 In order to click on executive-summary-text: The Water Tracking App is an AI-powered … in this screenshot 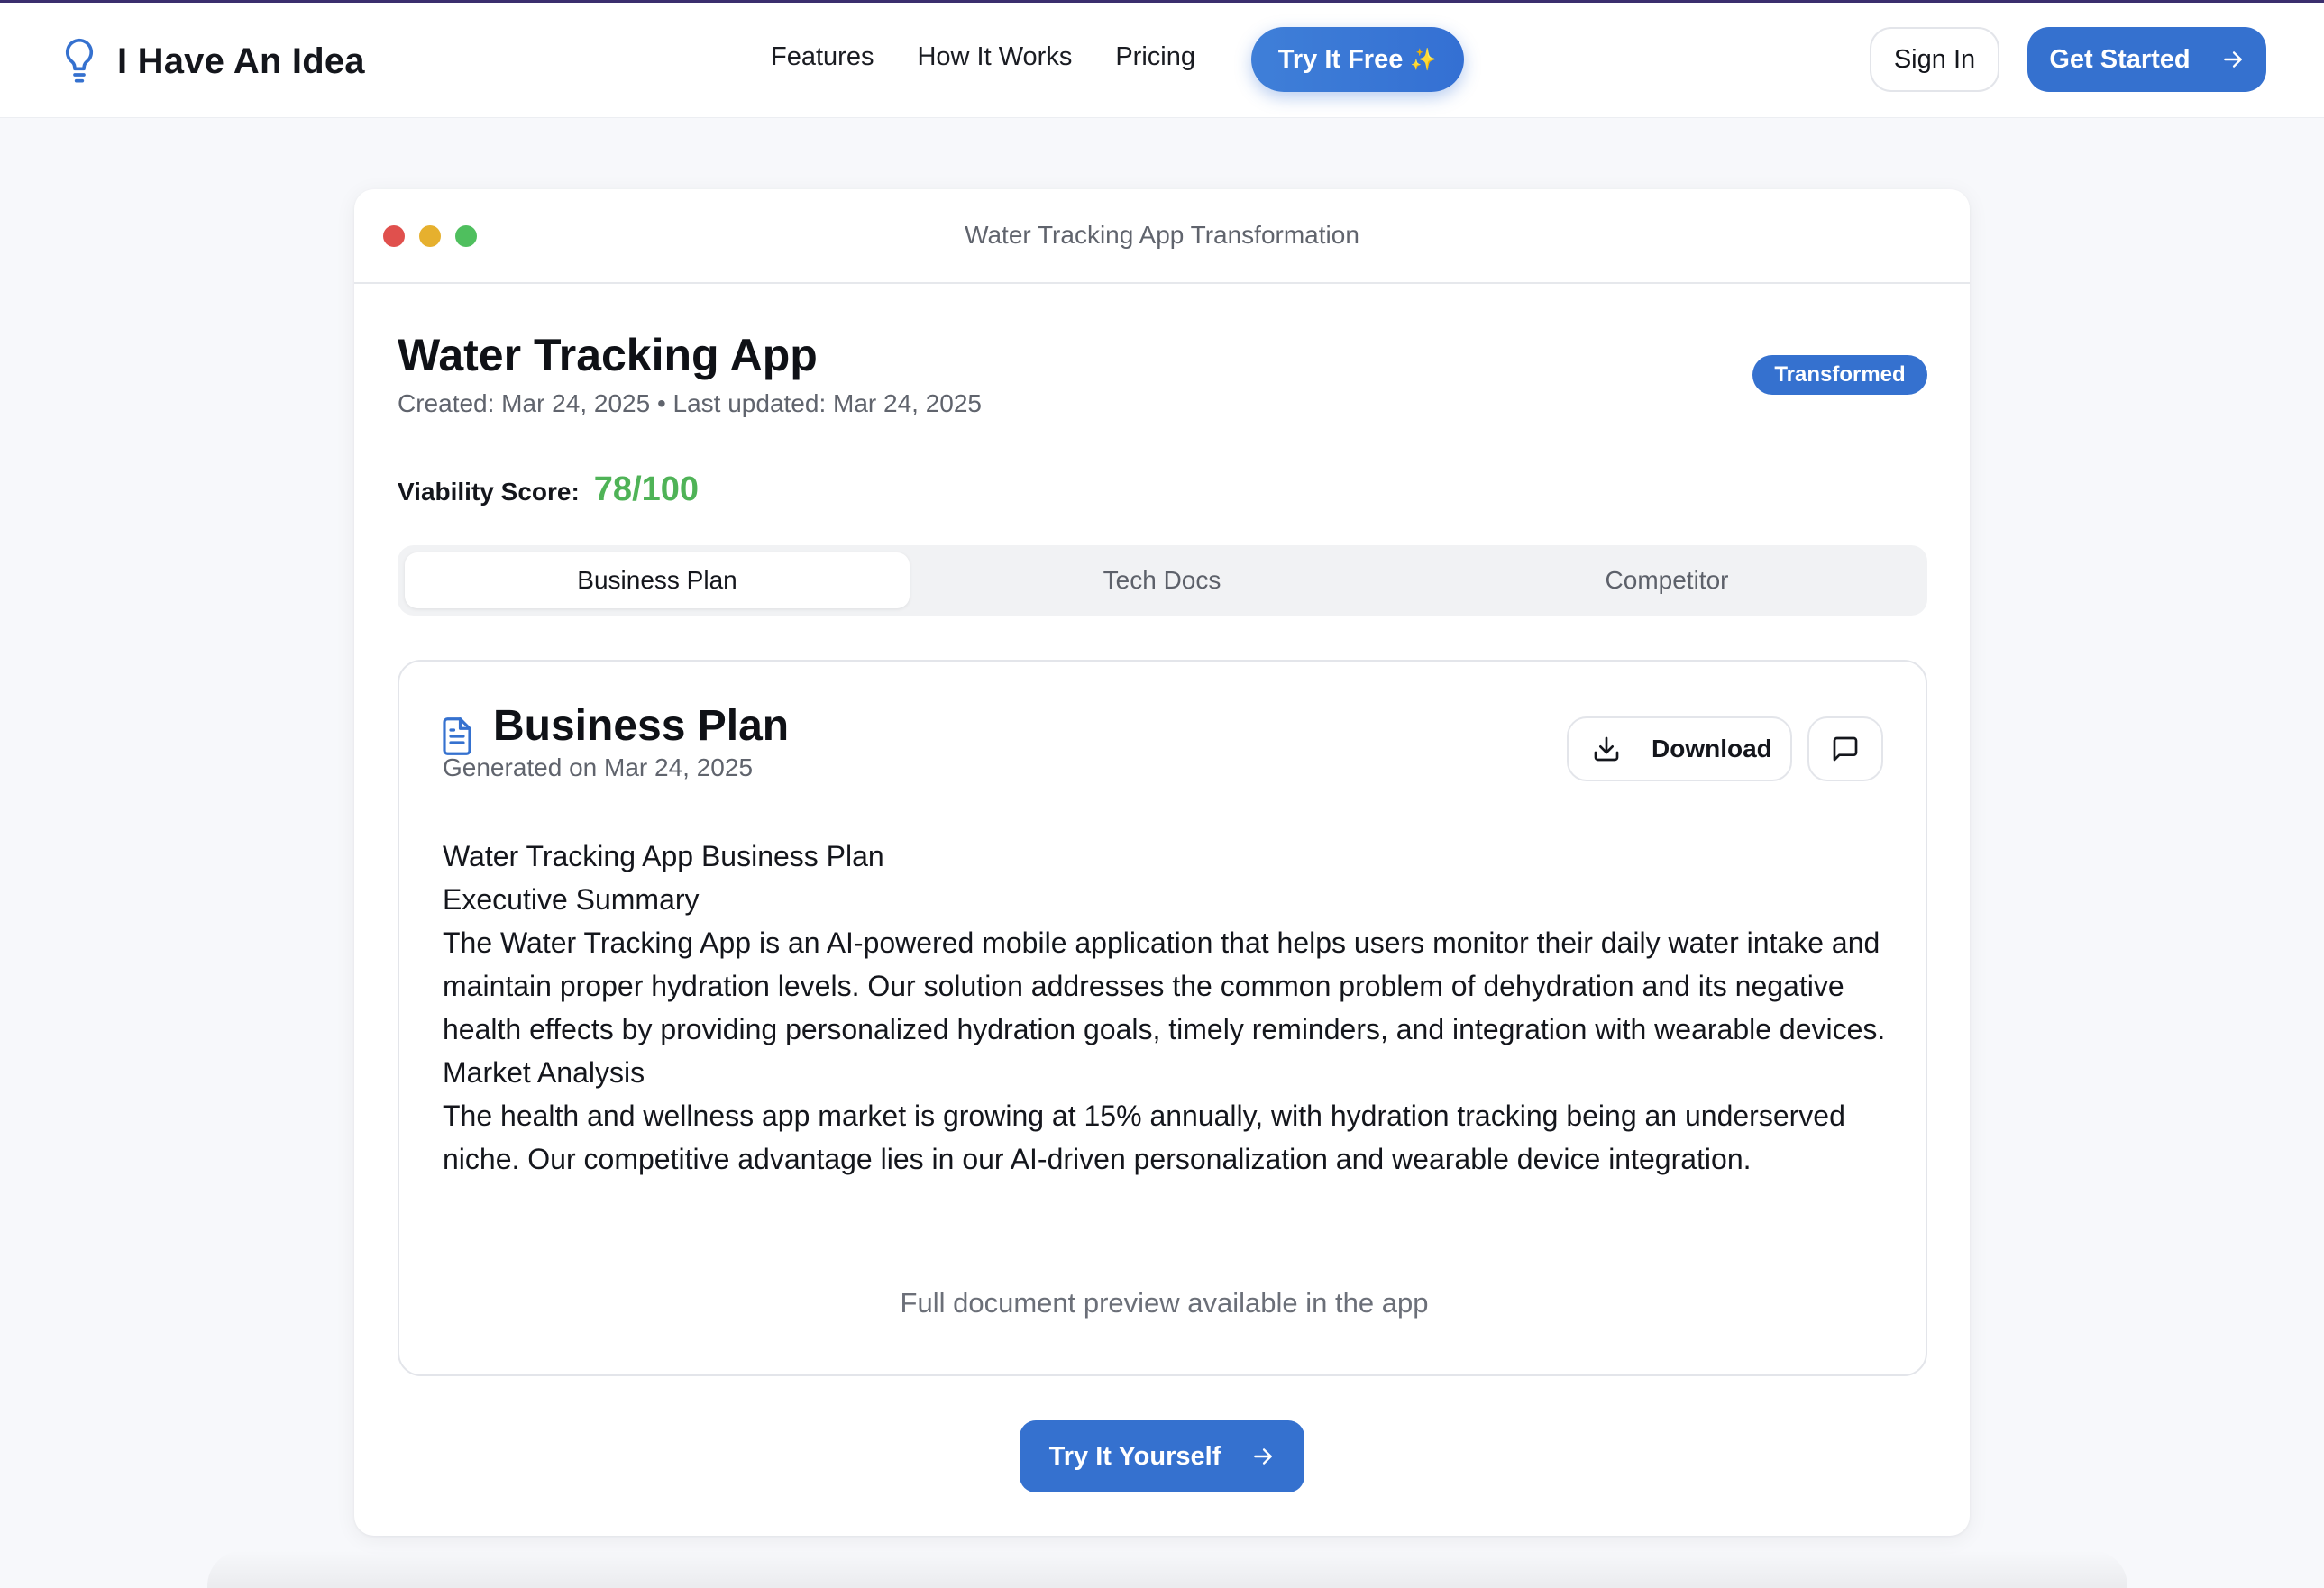, I will do `click(1164, 985)`.